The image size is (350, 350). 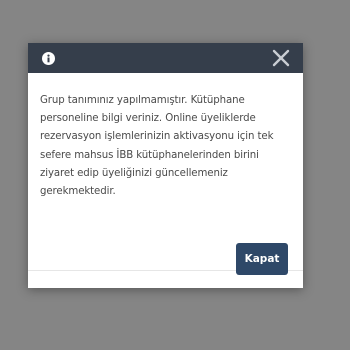 What do you see at coordinates (78, 192) in the screenshot?
I see `message-line: gerekmektedir.` at bounding box center [78, 192].